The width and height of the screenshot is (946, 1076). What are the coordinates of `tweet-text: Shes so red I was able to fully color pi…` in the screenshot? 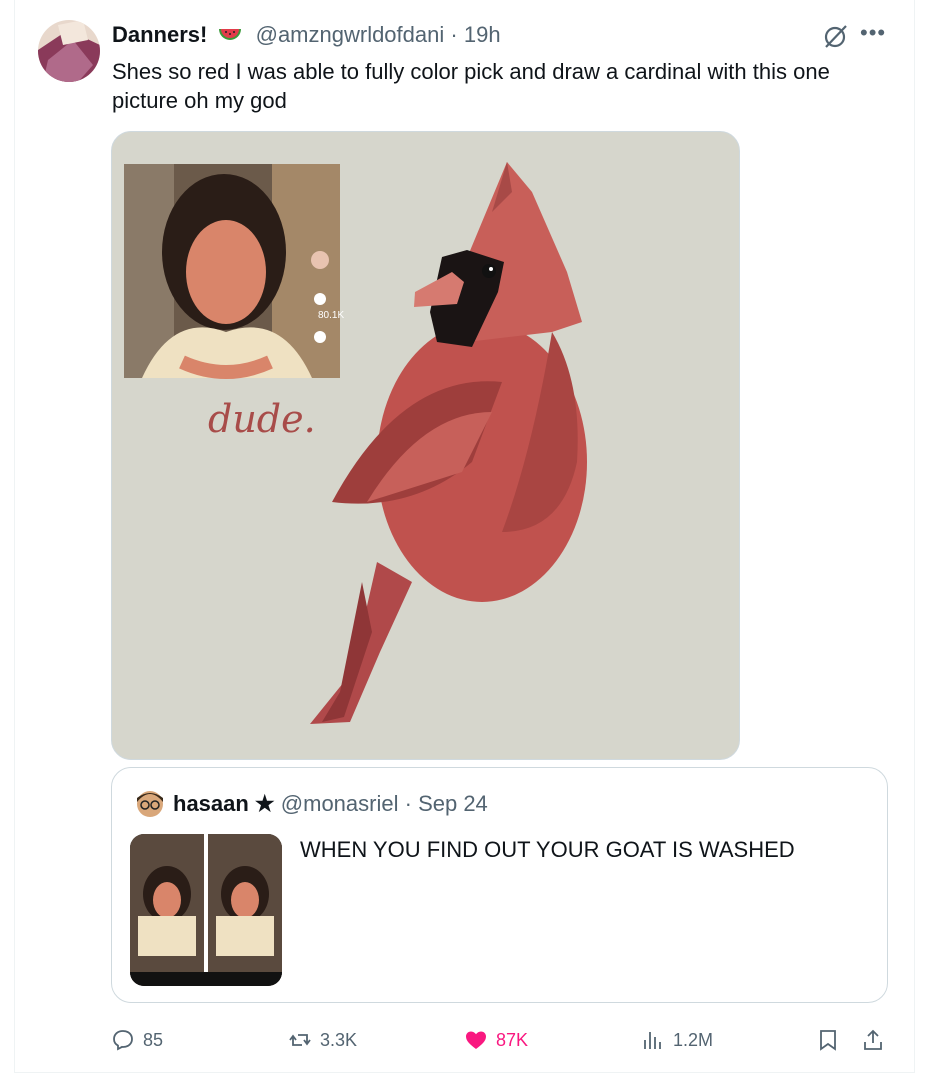 It's located at (471, 86).